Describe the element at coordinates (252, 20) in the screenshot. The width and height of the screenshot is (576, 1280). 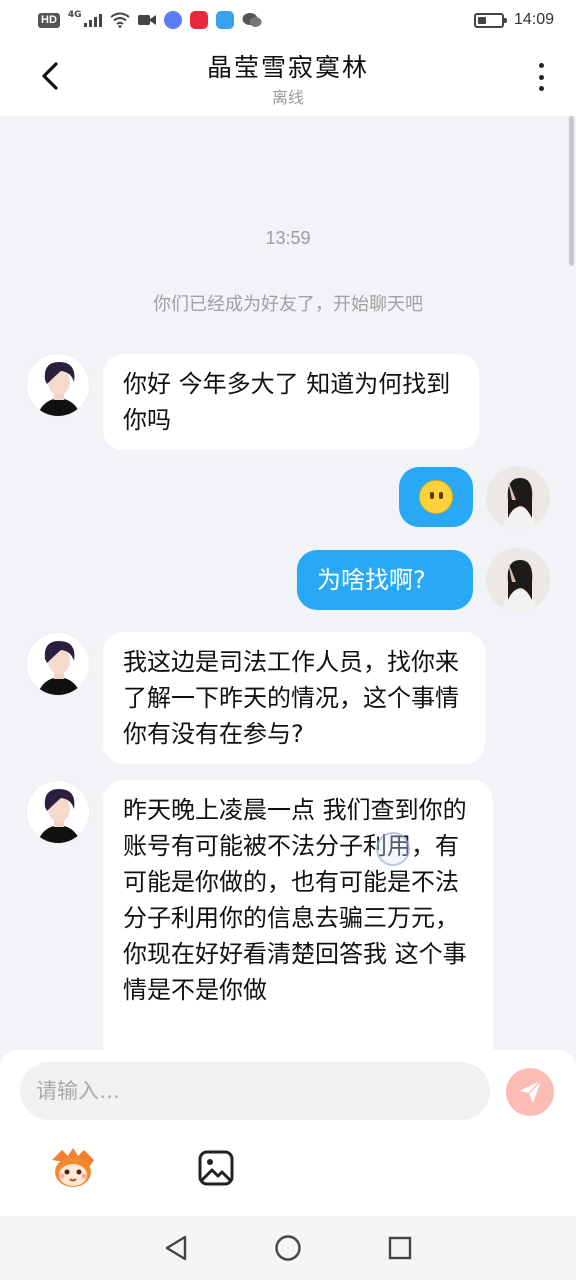
I see `wechat-icon` at that location.